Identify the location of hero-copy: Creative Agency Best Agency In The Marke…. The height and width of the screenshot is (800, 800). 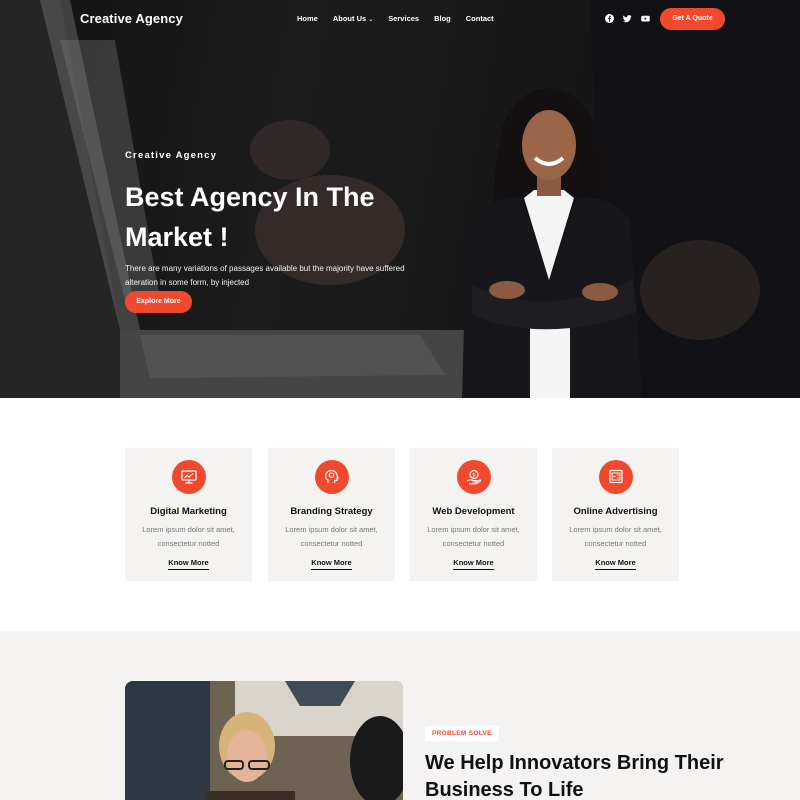
(270, 220).